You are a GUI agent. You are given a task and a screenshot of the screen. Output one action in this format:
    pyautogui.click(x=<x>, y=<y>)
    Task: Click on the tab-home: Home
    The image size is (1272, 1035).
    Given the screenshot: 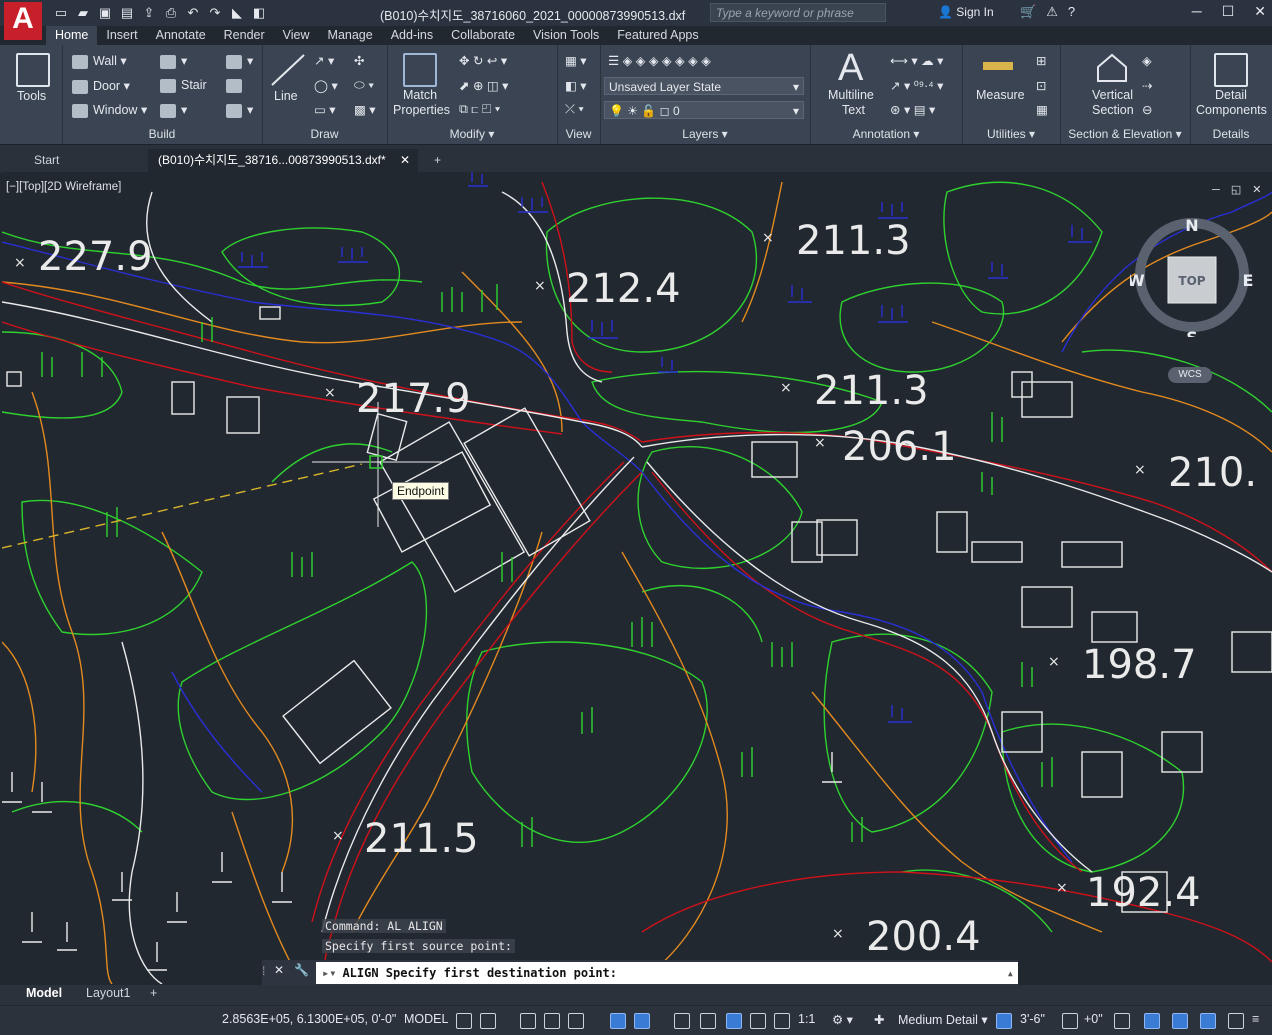 What is the action you would take?
    pyautogui.click(x=72, y=36)
    